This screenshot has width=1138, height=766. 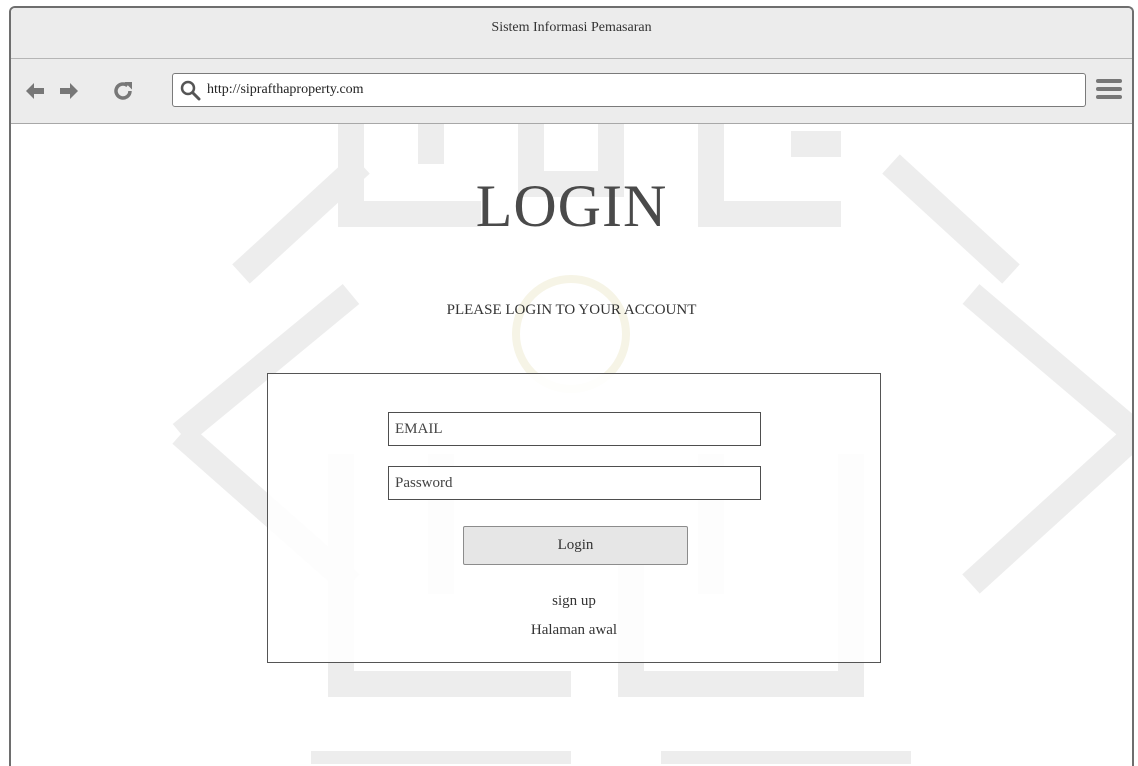 I want to click on reload-icon, so click(x=123, y=91).